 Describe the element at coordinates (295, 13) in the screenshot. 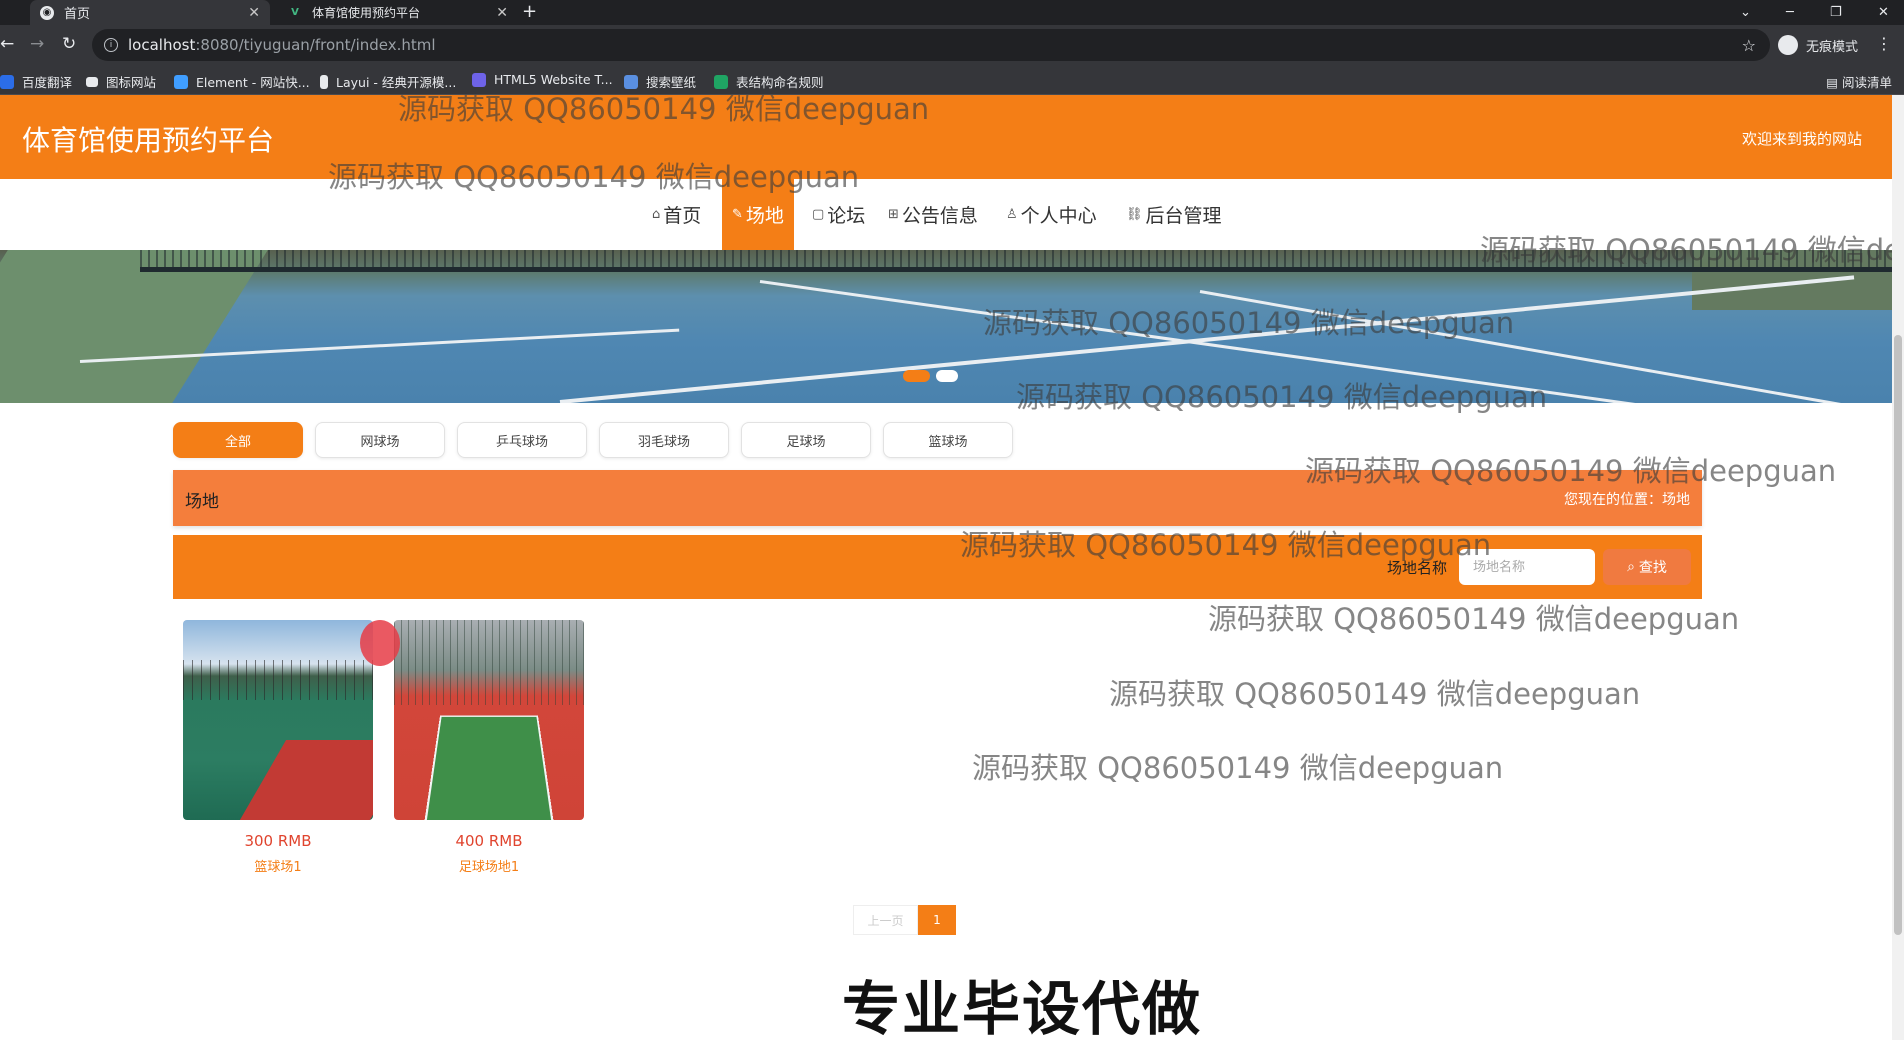

I see `vue-icon: V` at that location.